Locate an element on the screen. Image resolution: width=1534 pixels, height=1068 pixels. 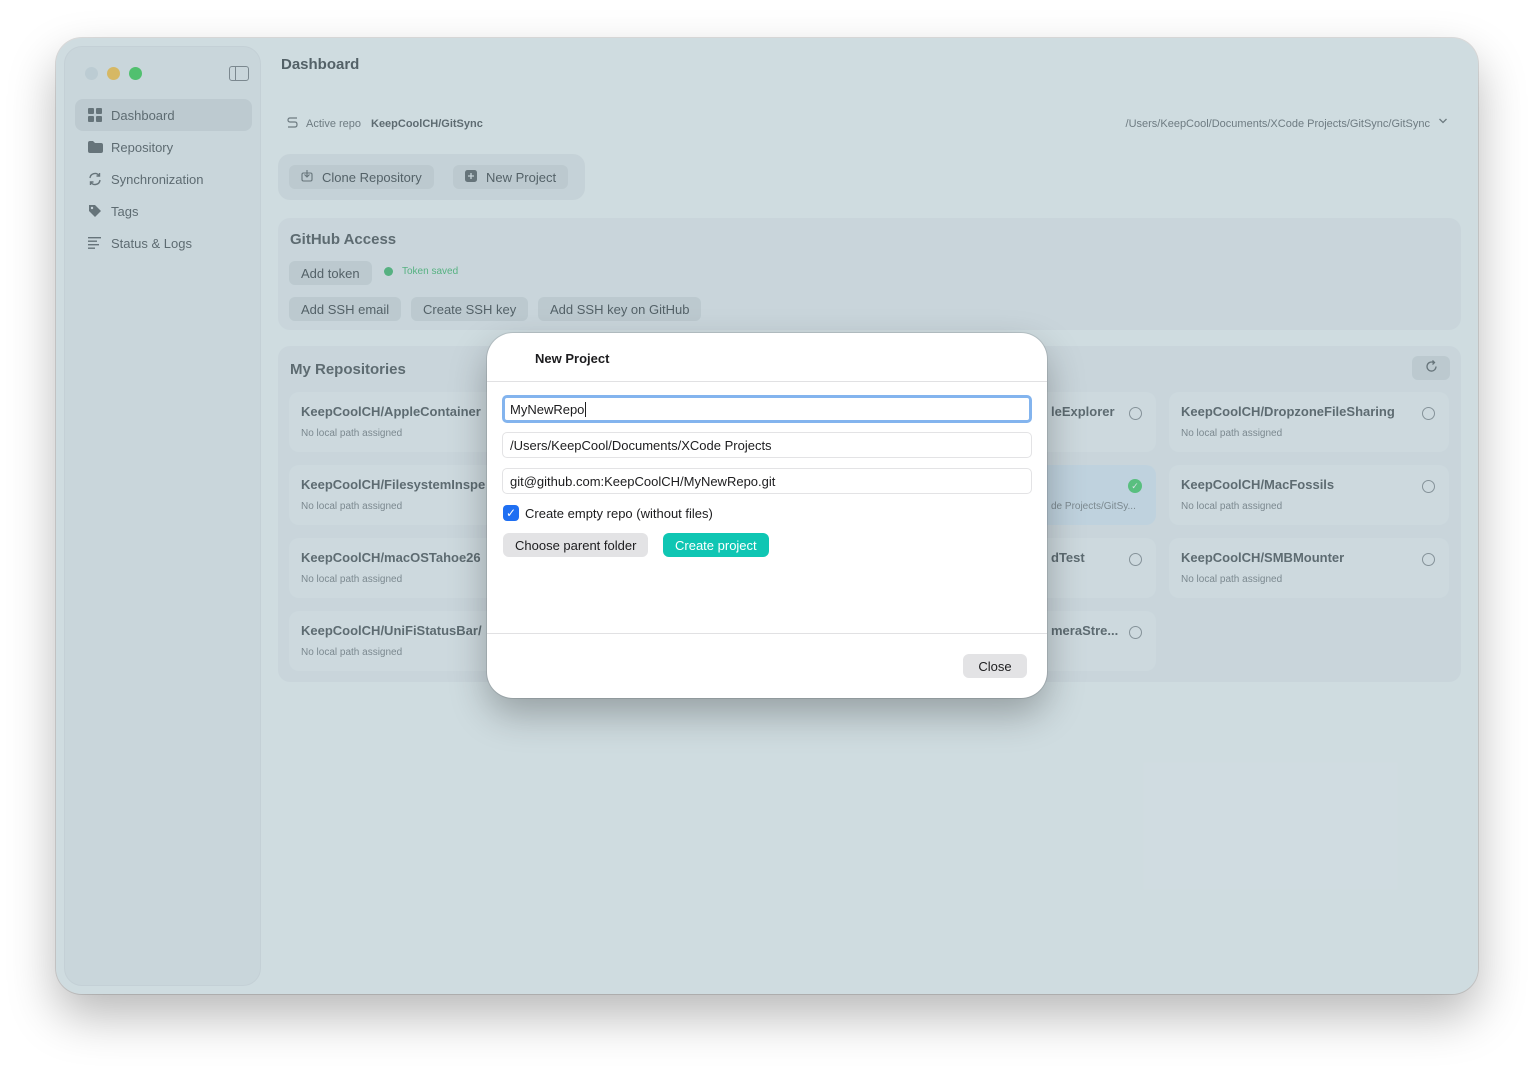
create-project-label: Create project is located at coordinates (716, 545).